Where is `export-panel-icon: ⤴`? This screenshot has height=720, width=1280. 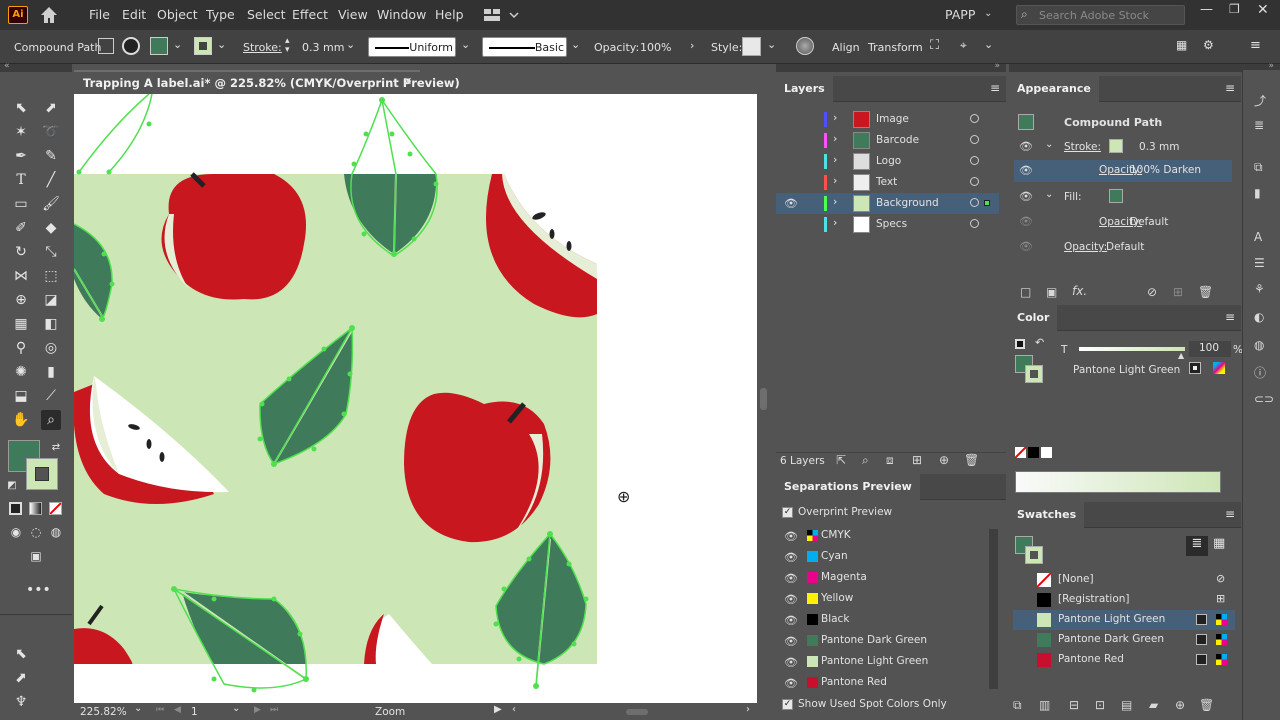
export-panel-icon: ⤴ is located at coordinates (1260, 100).